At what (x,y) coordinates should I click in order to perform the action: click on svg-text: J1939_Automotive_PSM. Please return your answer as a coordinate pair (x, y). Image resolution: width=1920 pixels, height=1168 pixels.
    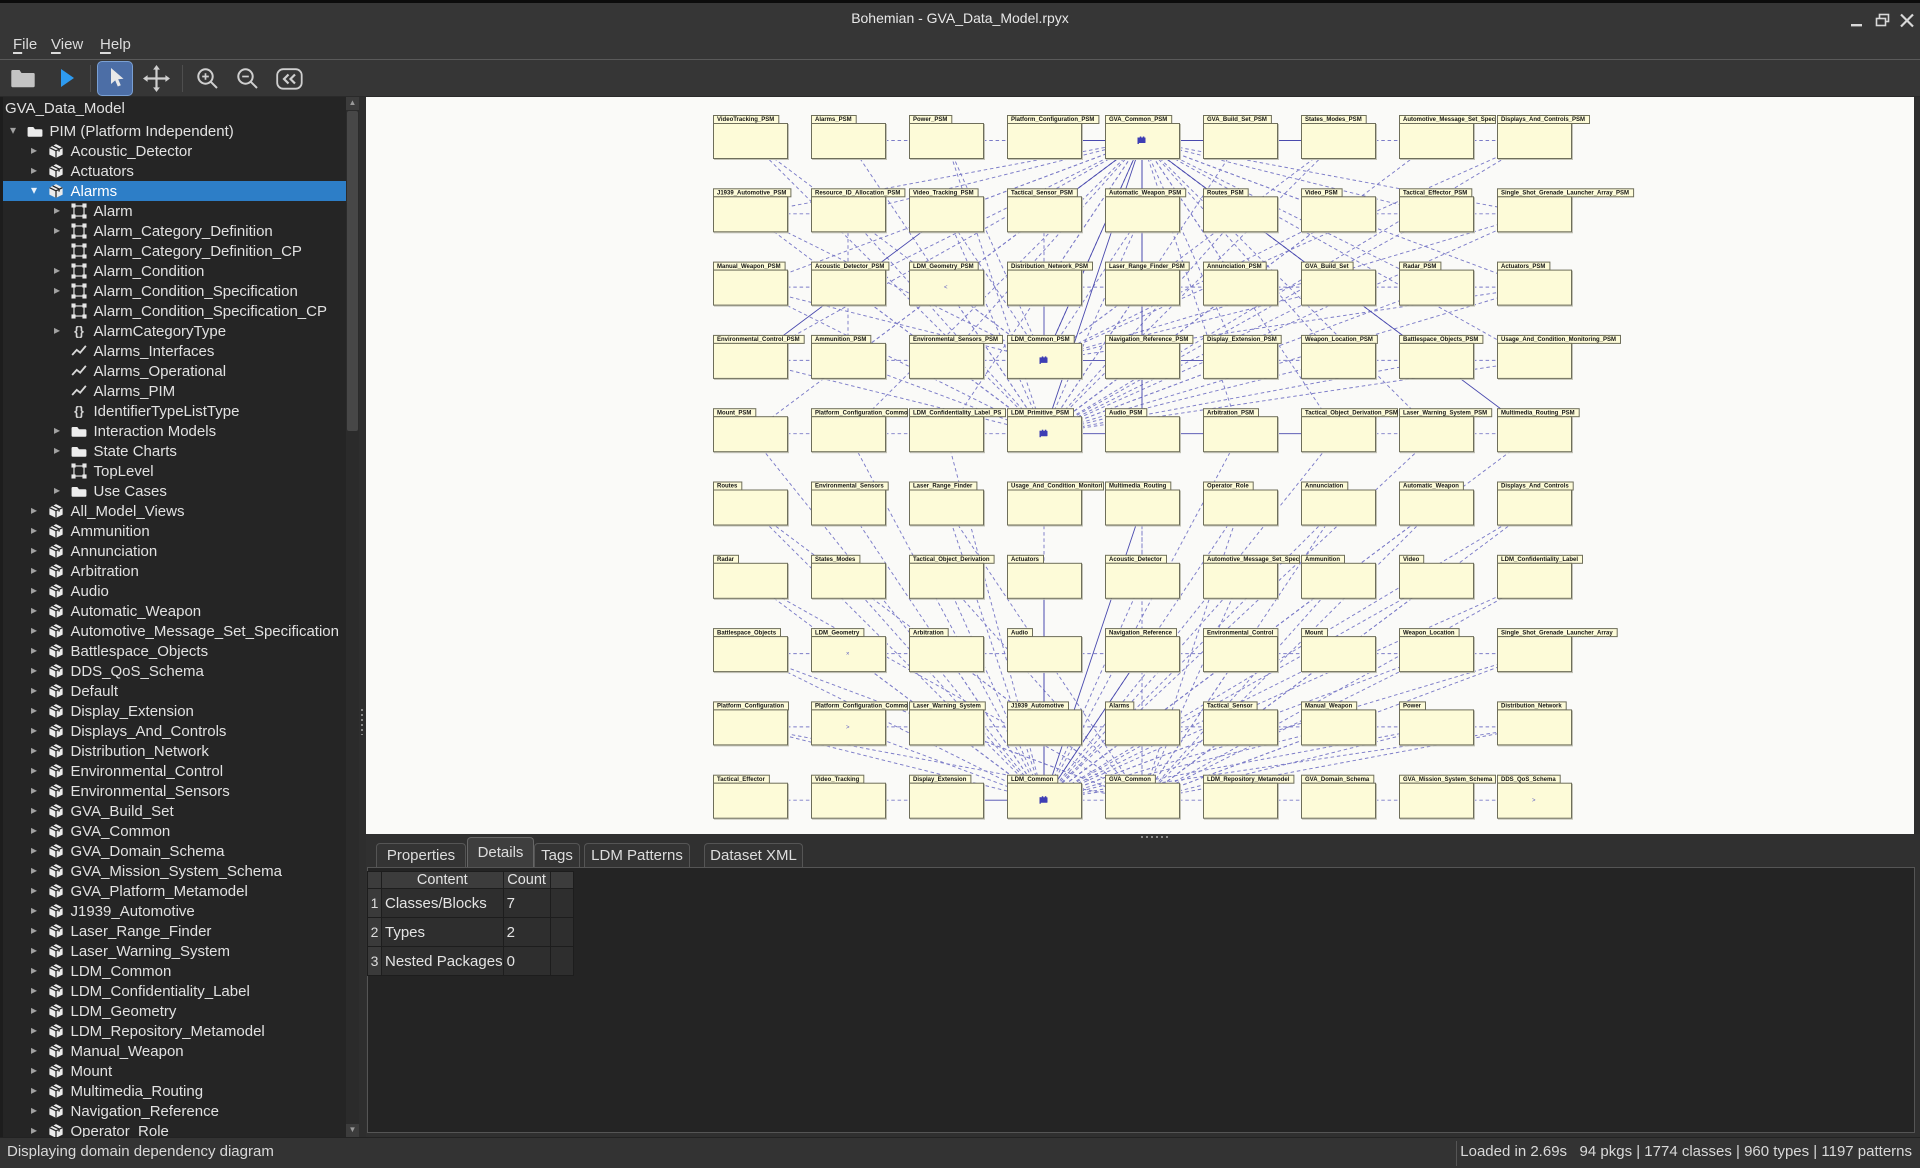
    Looking at the image, I should click on (751, 194).